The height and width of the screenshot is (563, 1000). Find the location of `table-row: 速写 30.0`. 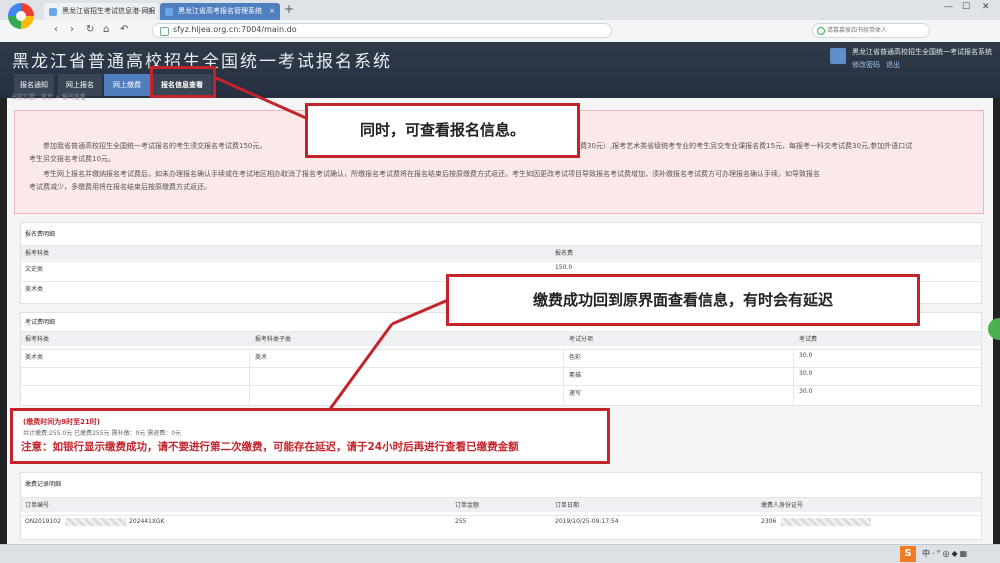

table-row: 速写 30.0 is located at coordinates (501, 392).